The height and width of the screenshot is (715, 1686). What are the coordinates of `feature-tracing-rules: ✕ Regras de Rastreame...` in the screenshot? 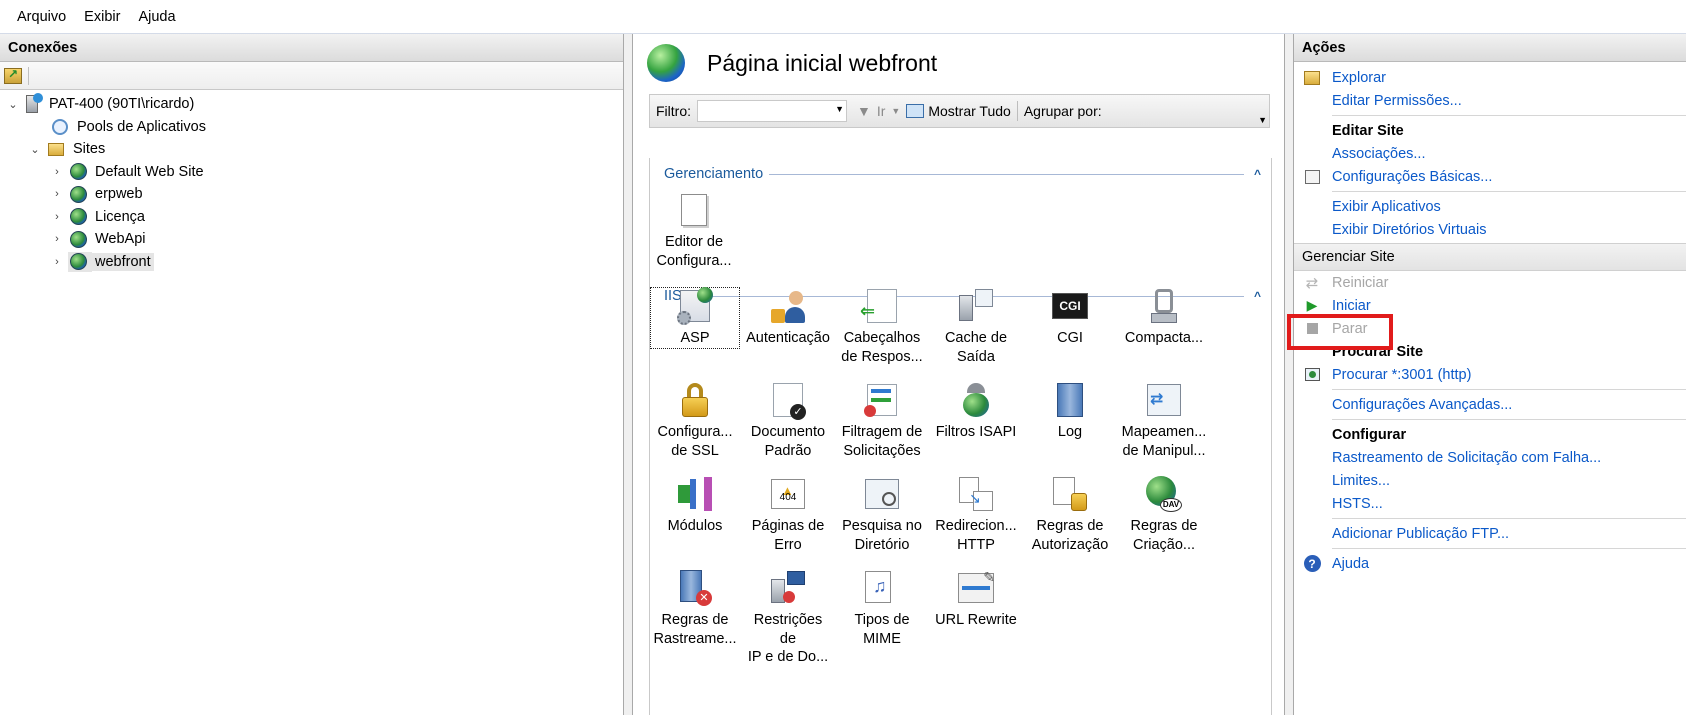 It's located at (695, 609).